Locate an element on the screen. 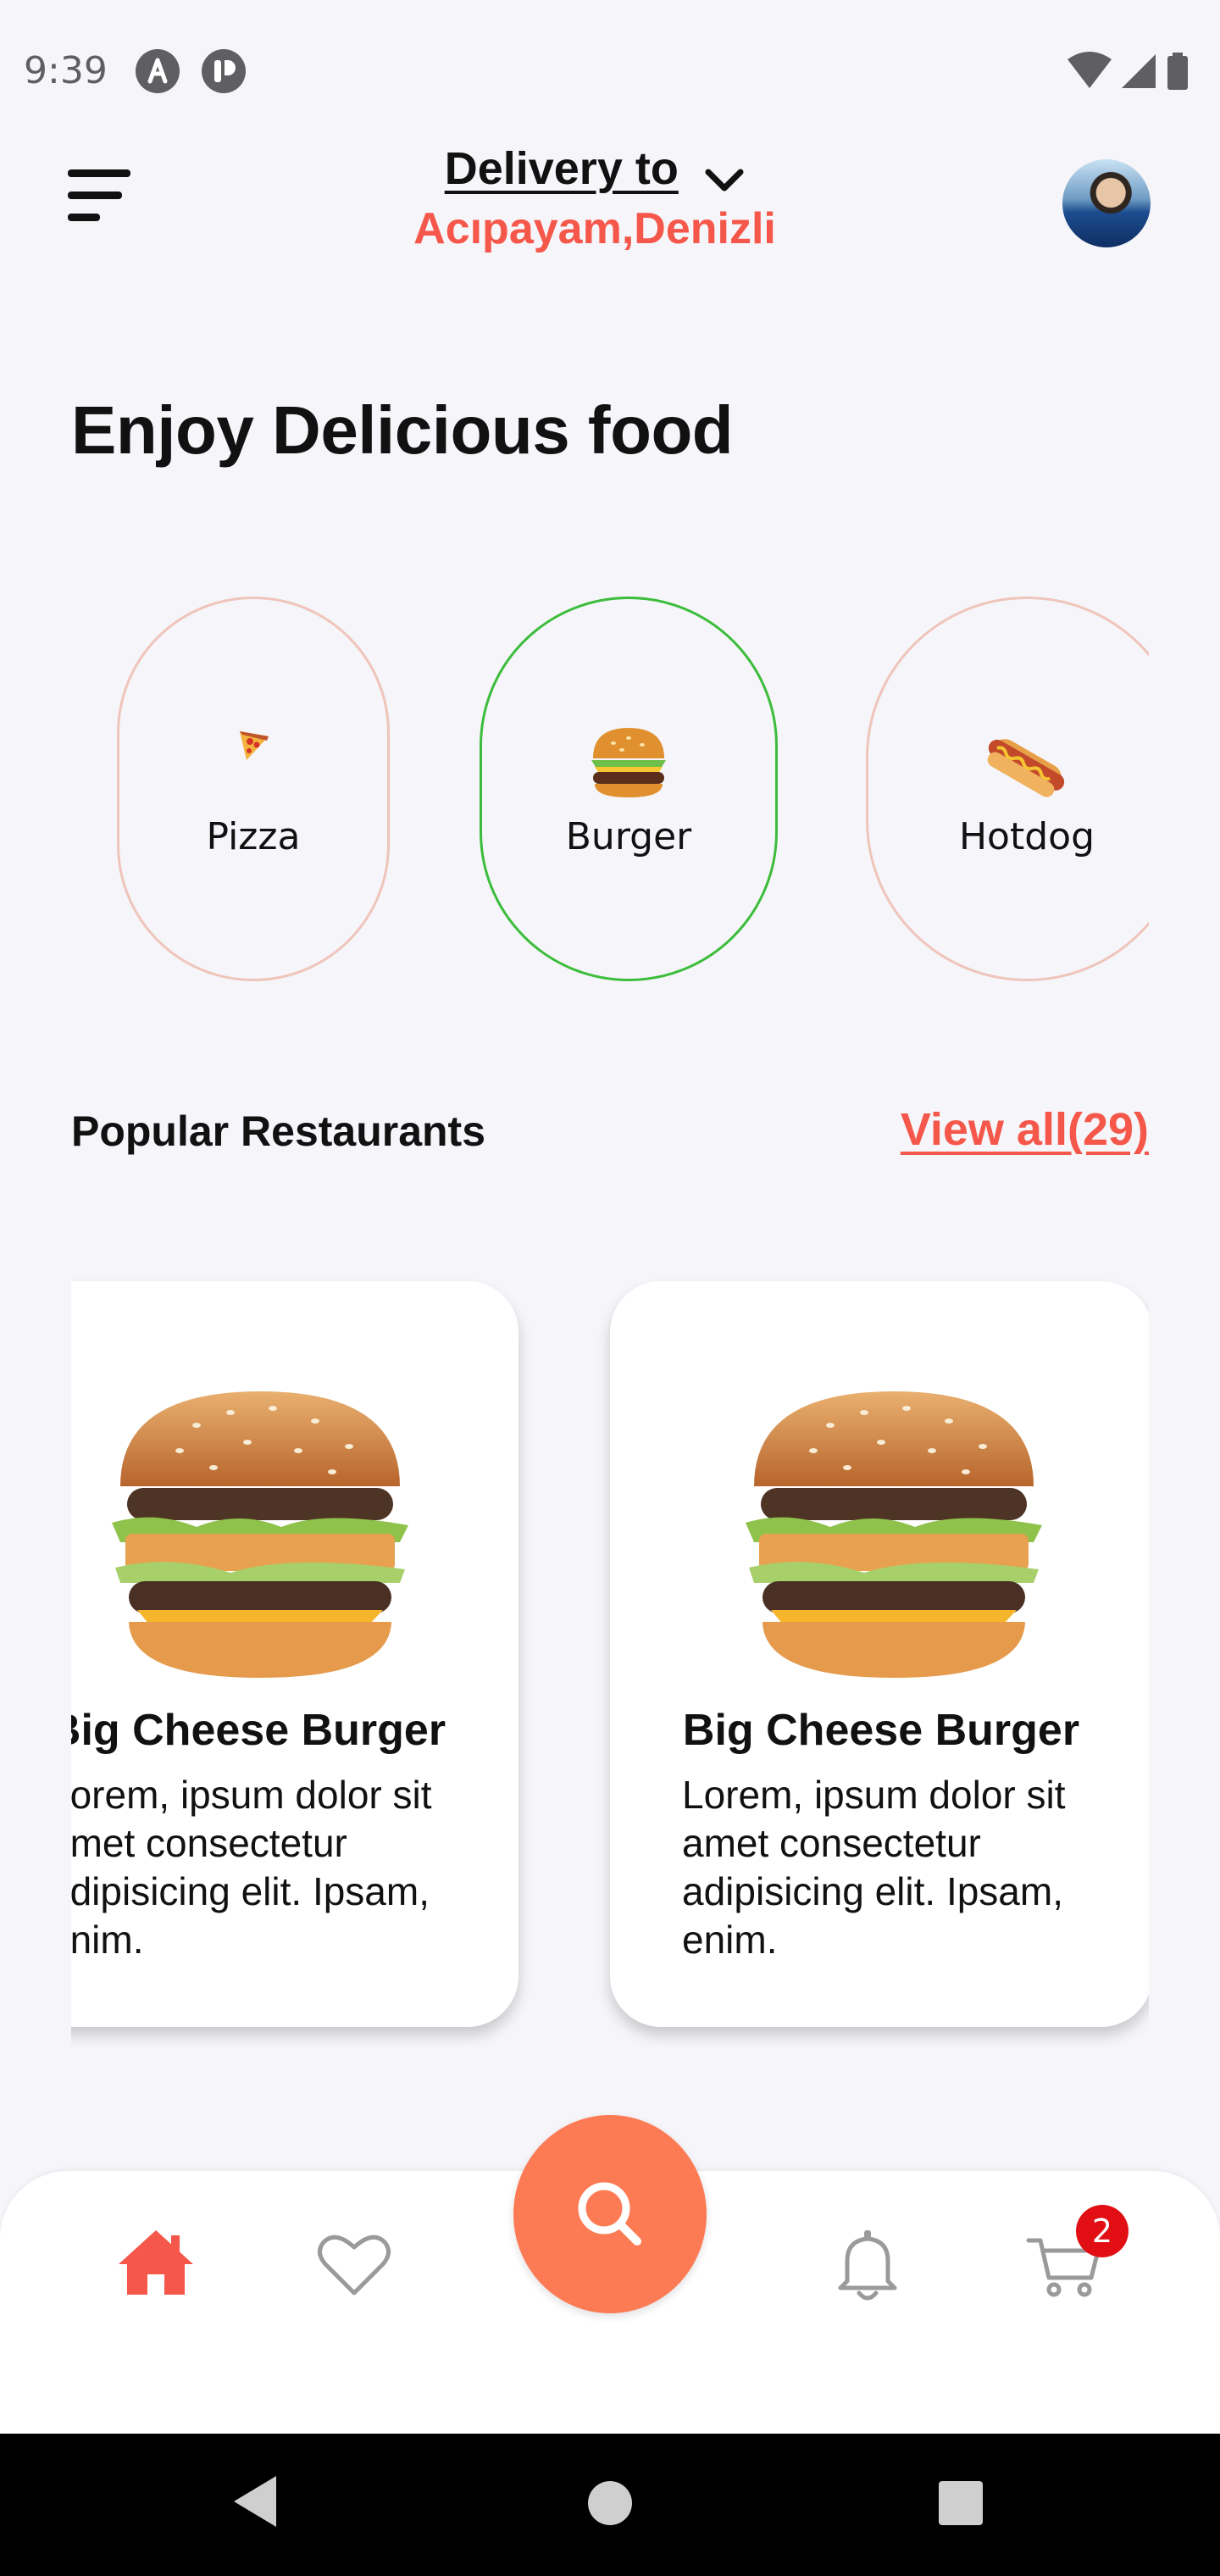 This screenshot has width=1220, height=2576. view-all-link: View all(29) is located at coordinates (1025, 1129).